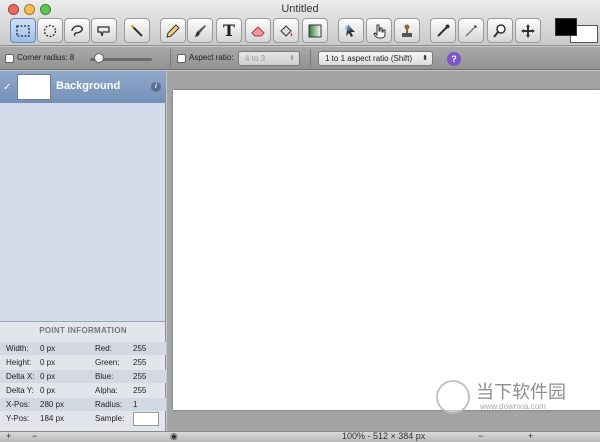 The height and width of the screenshot is (442, 600). I want to click on aspect-mode-value: 1 to 1 aspect ratio (Shift), so click(369, 58).